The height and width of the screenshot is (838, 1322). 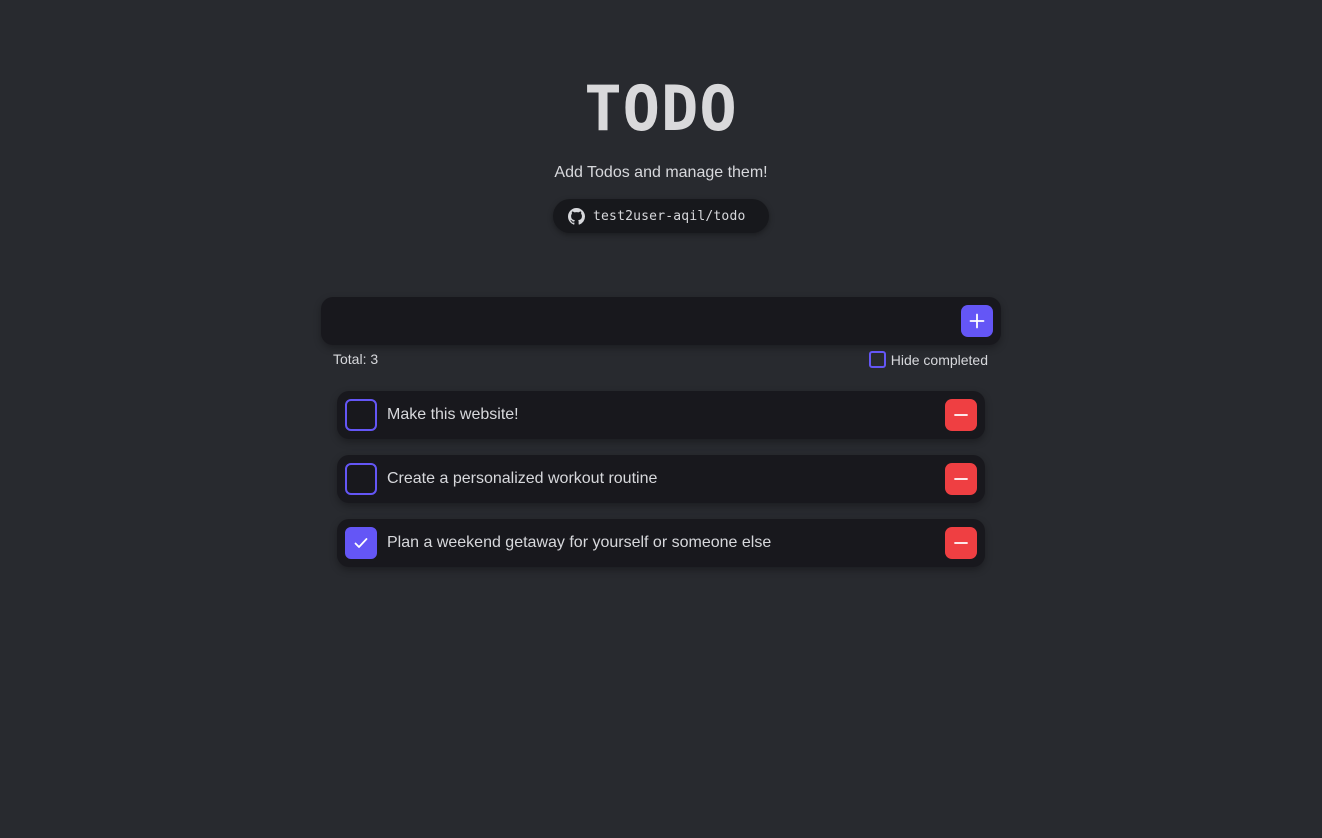 What do you see at coordinates (661, 172) in the screenshot?
I see `page-subtitle: Add Todos and manage them!` at bounding box center [661, 172].